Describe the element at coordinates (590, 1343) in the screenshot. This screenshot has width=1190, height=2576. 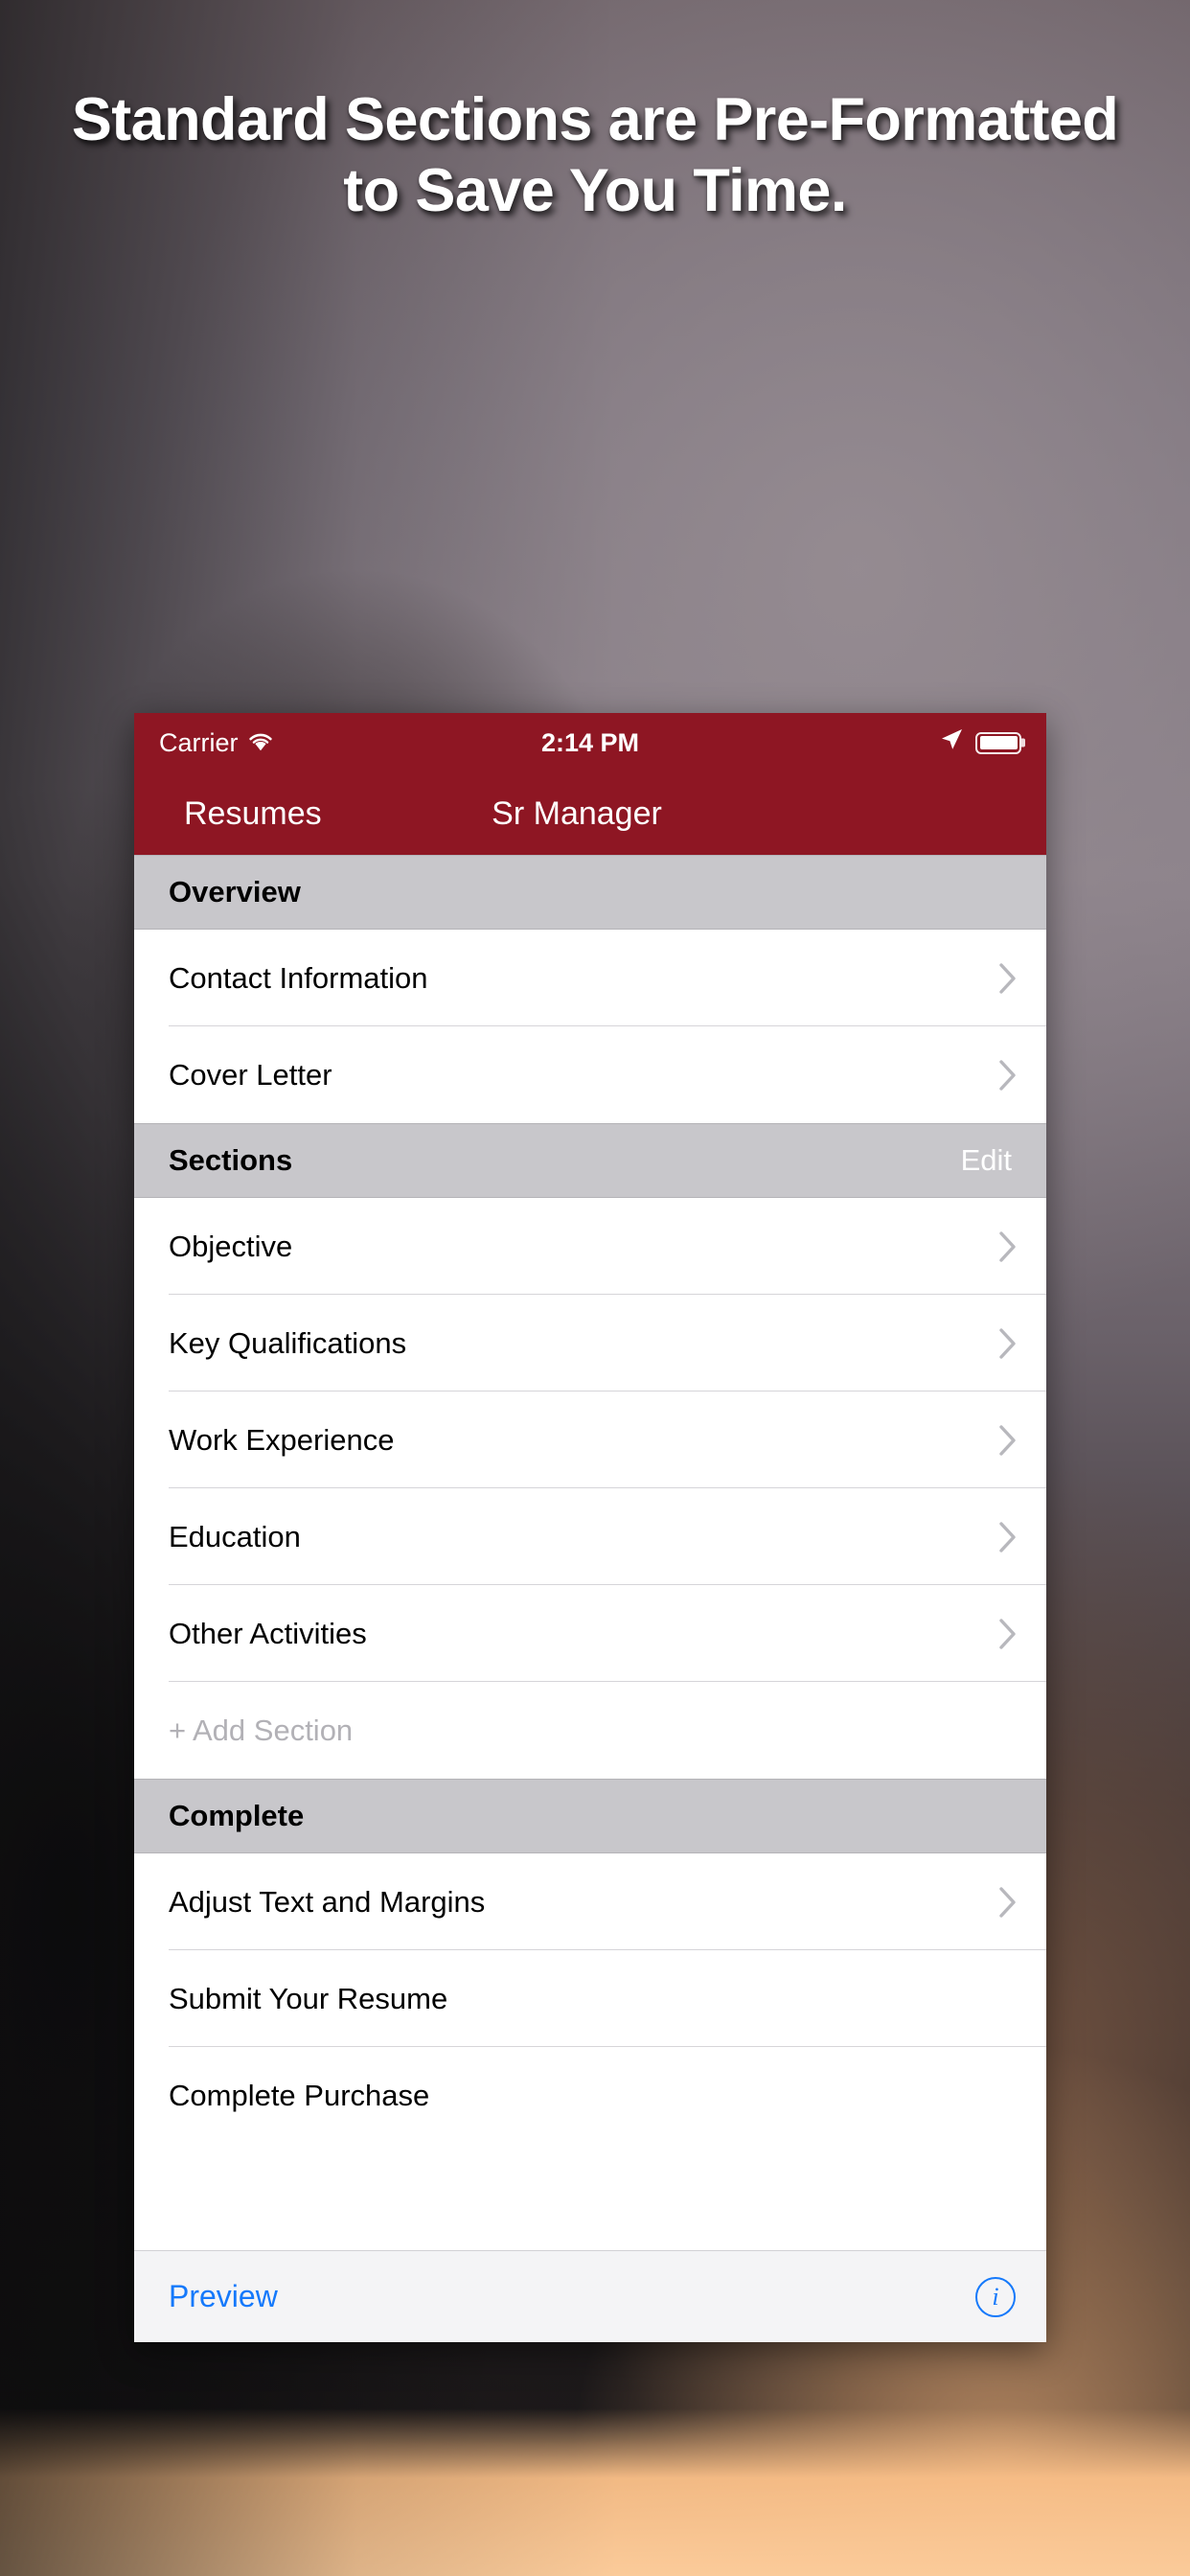
I see `list-item-key-qualifications: Key Qualifications` at that location.